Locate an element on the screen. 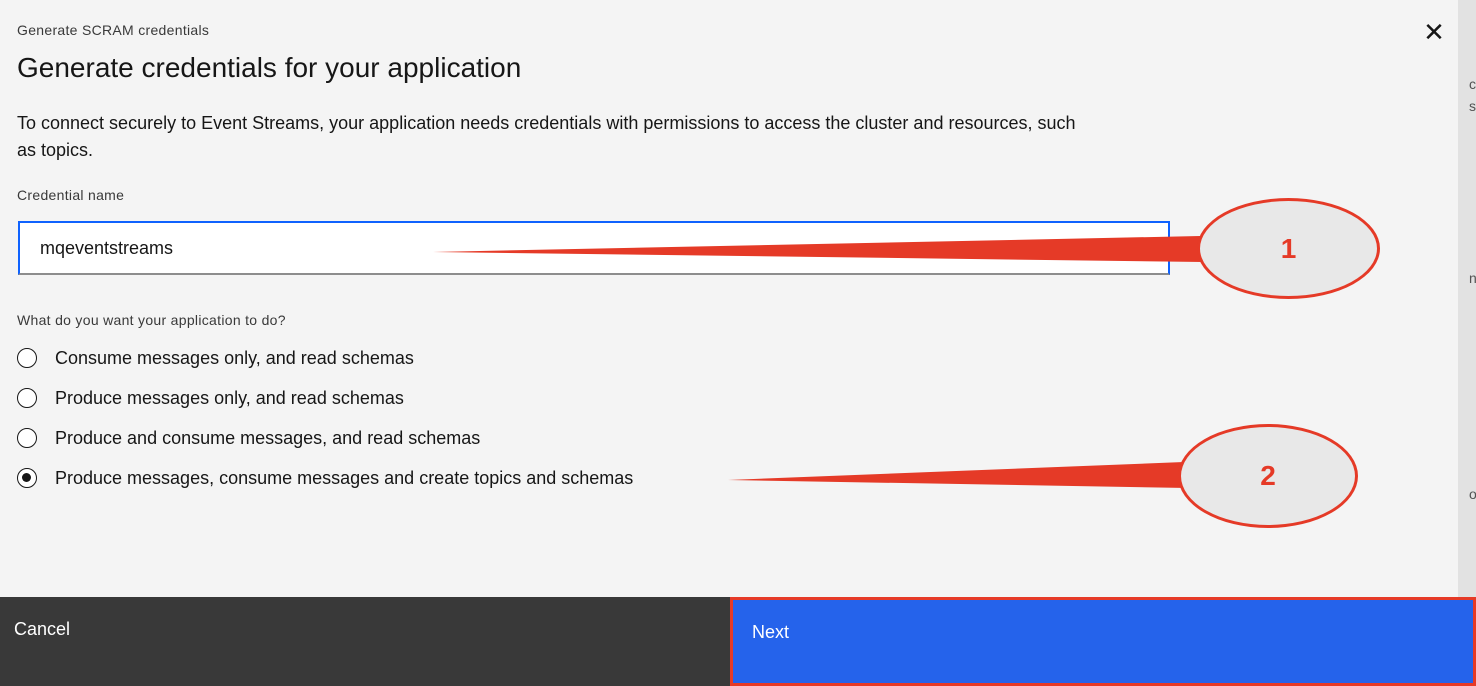  next-button: Next is located at coordinates (1103, 641).